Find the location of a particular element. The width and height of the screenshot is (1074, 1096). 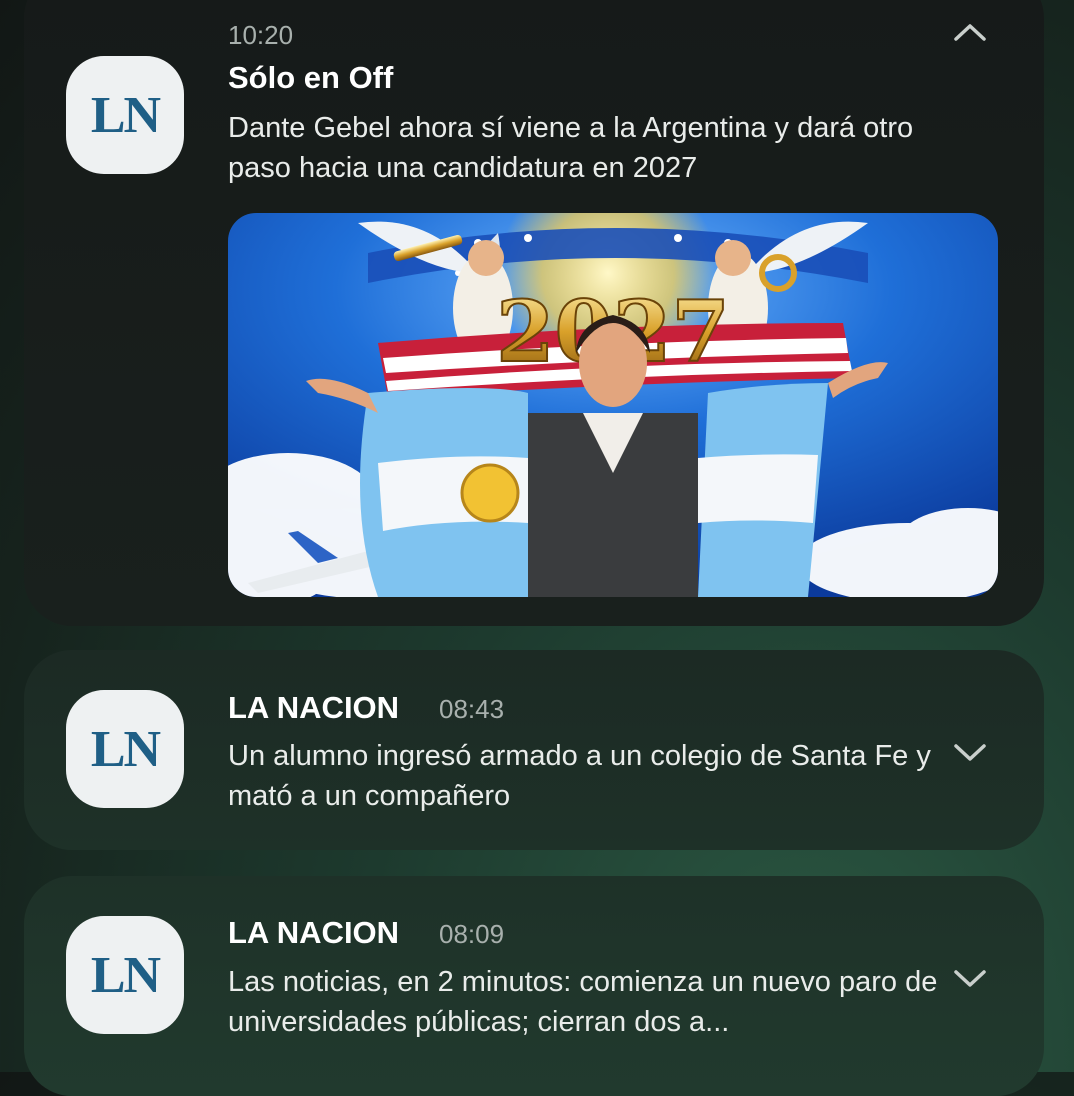

notification-title: Sólo en Off is located at coordinates (311, 77).